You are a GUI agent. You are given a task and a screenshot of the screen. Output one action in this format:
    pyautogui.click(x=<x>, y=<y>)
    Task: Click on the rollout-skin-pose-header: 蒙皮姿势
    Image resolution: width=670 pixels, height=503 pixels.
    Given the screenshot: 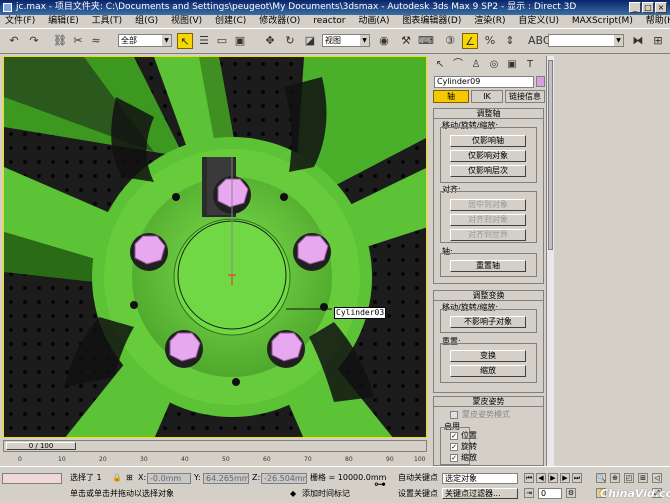 What is the action you would take?
    pyautogui.click(x=488, y=401)
    